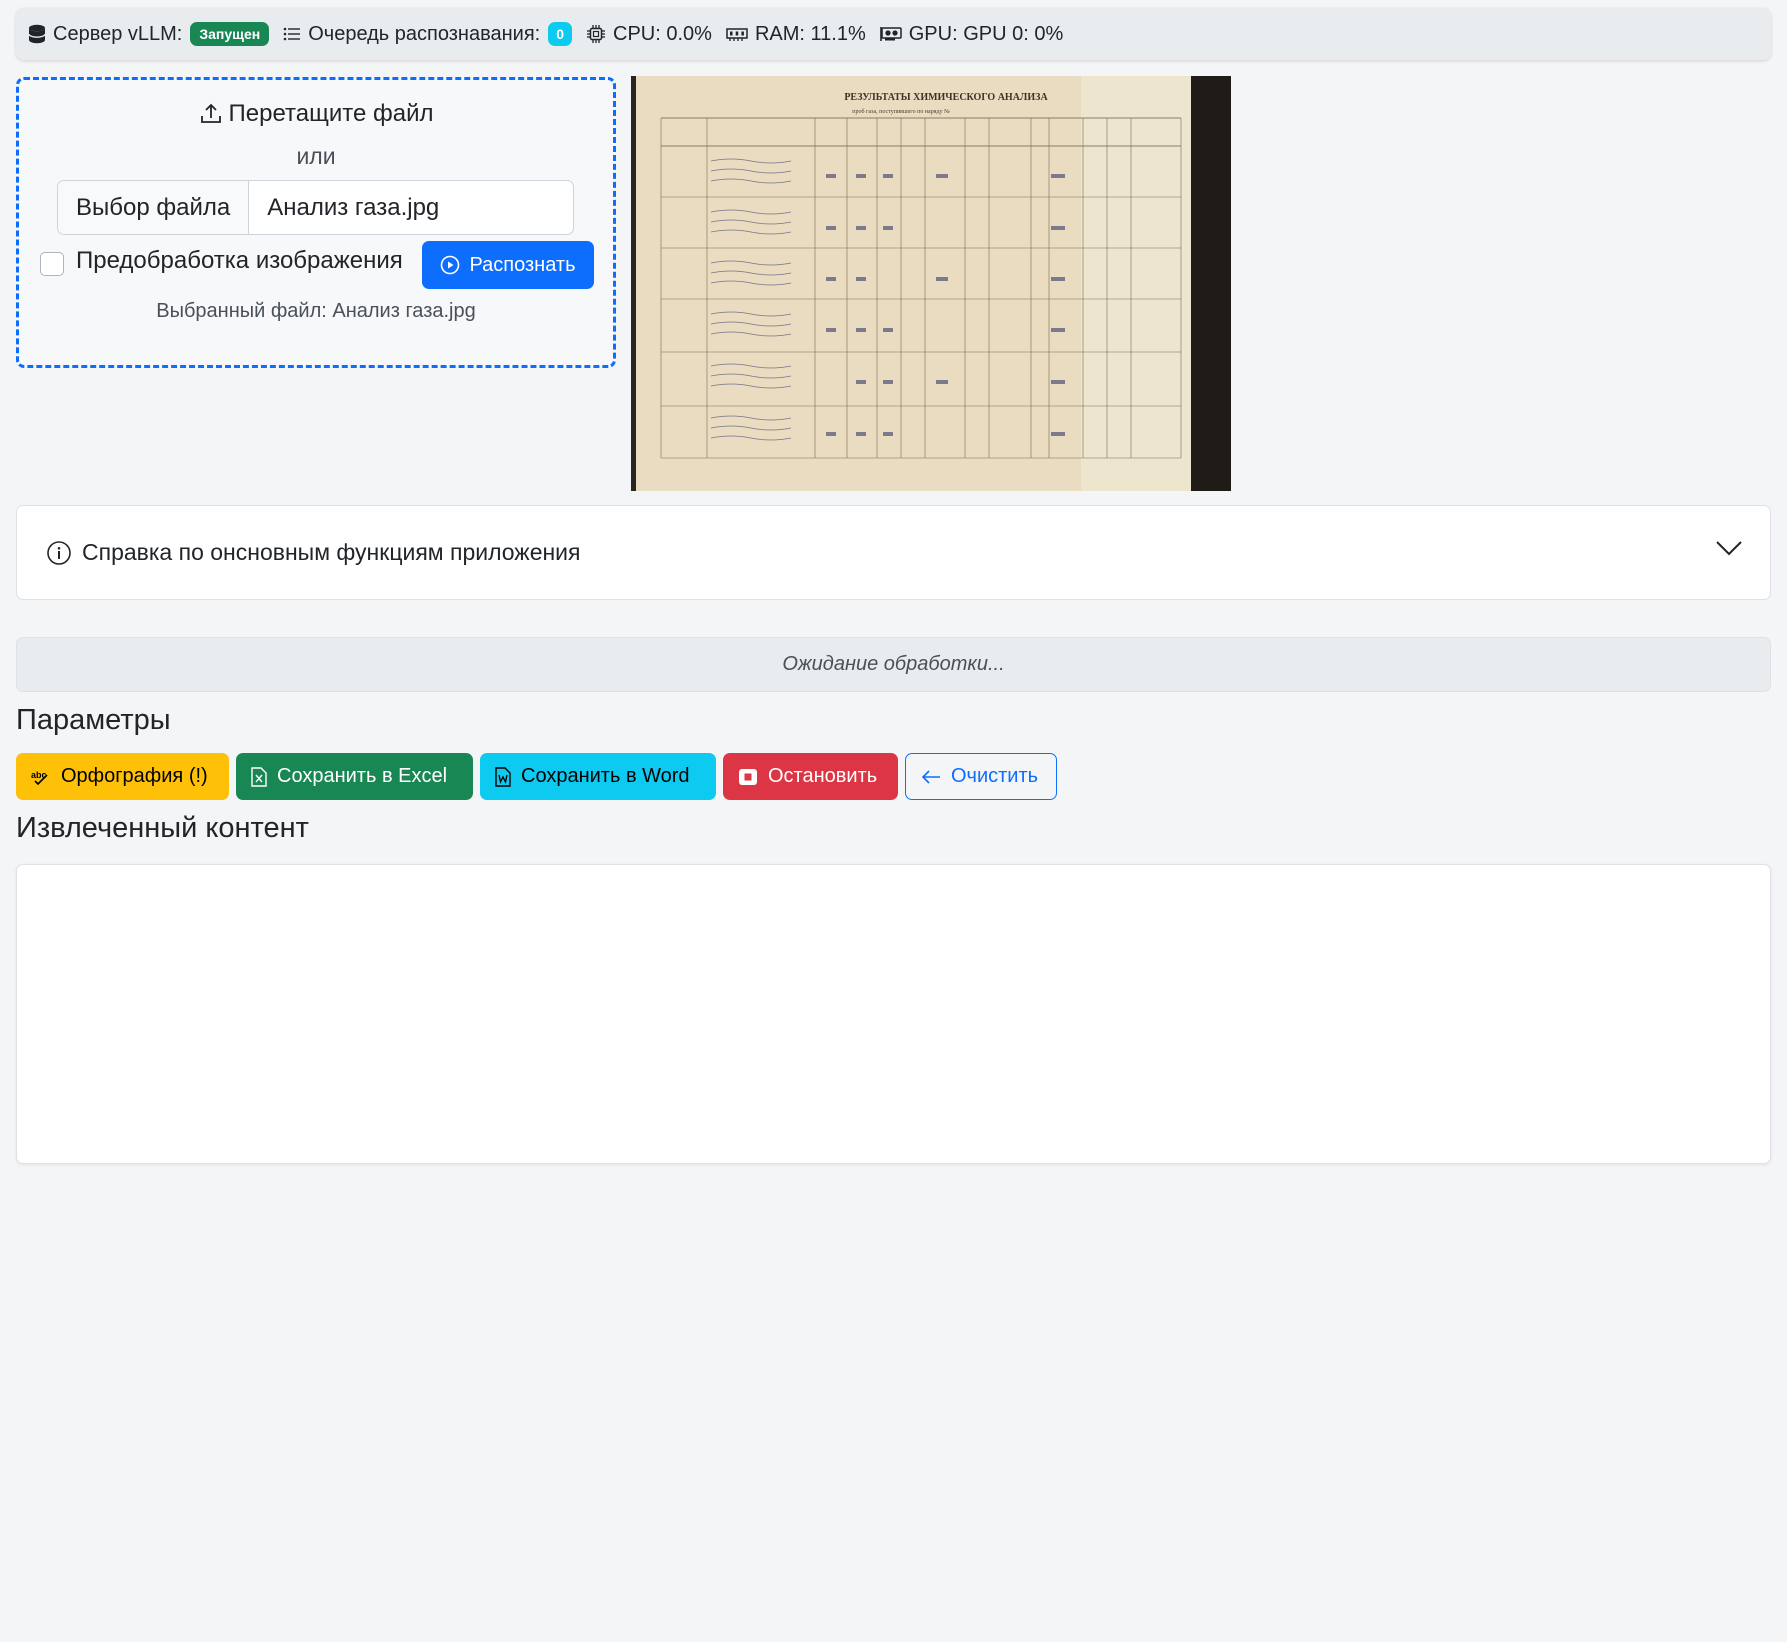  I want to click on help-title: Справка по онсновным функциям приложения, so click(331, 552).